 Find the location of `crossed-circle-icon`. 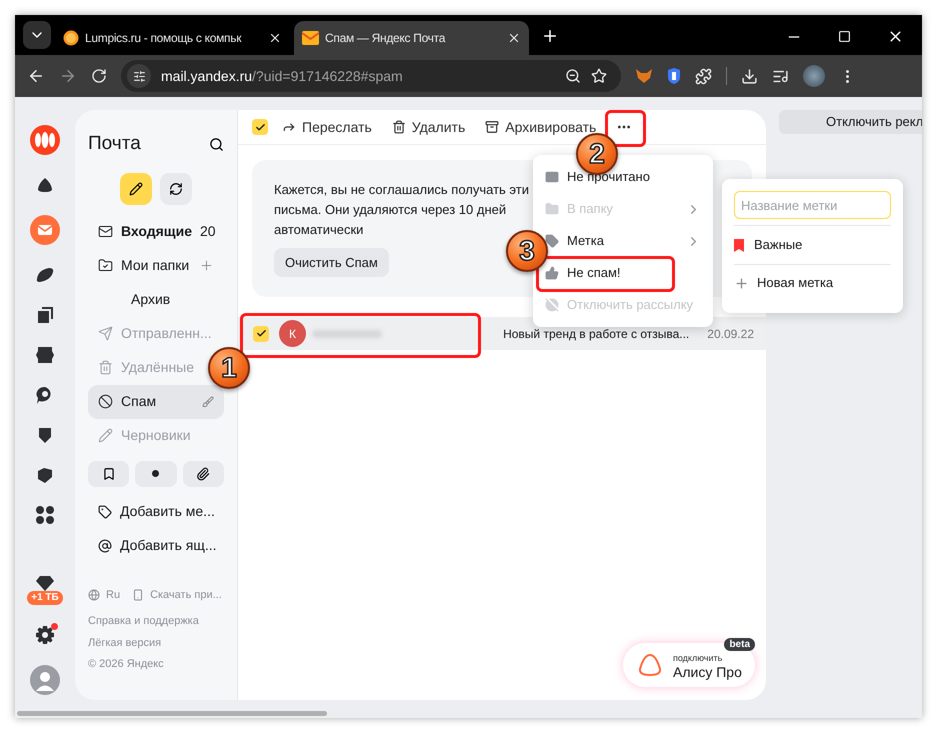

crossed-circle-icon is located at coordinates (552, 305).